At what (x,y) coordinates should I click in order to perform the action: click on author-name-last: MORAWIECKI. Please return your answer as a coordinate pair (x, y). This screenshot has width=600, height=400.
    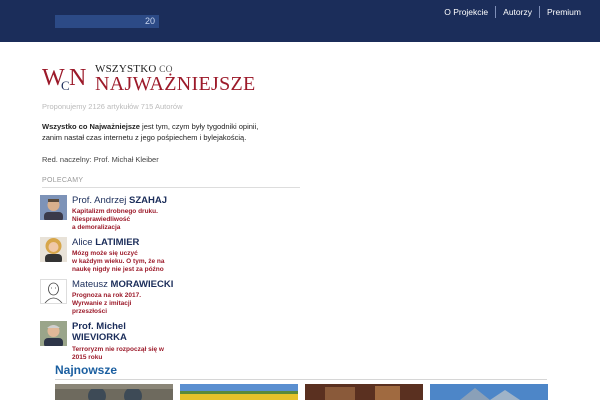
    Looking at the image, I should click on (142, 284).